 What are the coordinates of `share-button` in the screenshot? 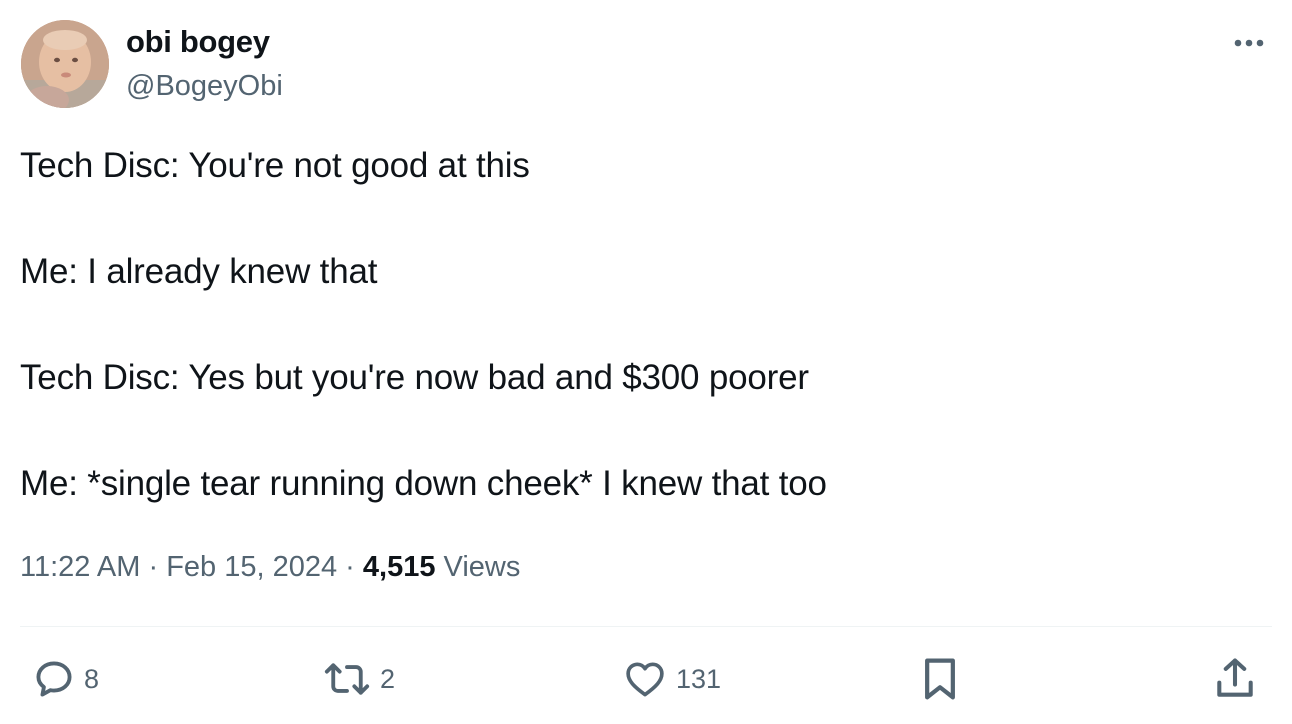 It's located at (1235, 679).